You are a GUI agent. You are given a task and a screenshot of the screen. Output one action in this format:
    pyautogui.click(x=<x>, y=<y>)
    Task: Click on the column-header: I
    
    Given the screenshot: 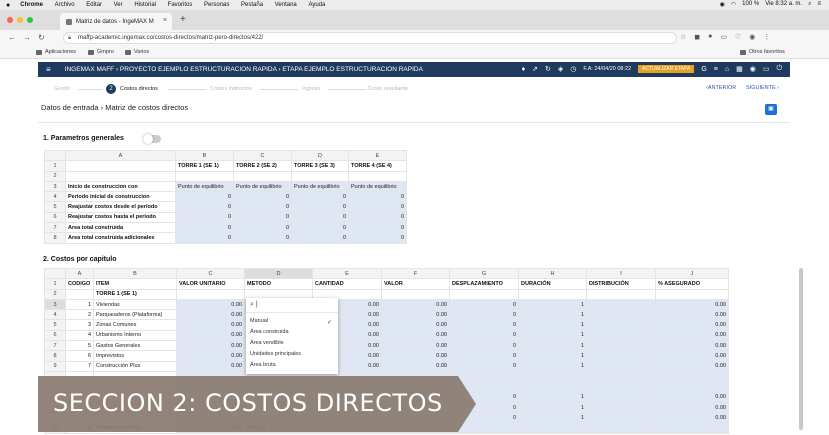 What is the action you would take?
    pyautogui.click(x=621, y=273)
    